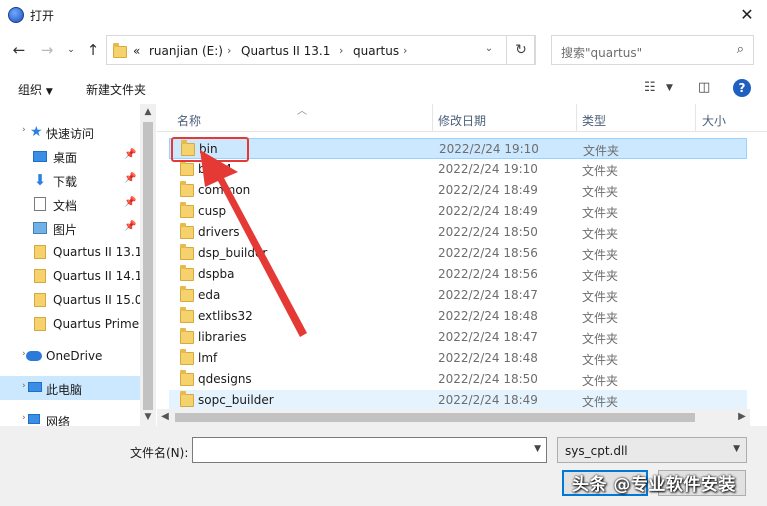 Image resolution: width=767 pixels, height=506 pixels. What do you see at coordinates (98, 276) in the screenshot?
I see `sidebar-item-label: Quartus II 14.1` at bounding box center [98, 276].